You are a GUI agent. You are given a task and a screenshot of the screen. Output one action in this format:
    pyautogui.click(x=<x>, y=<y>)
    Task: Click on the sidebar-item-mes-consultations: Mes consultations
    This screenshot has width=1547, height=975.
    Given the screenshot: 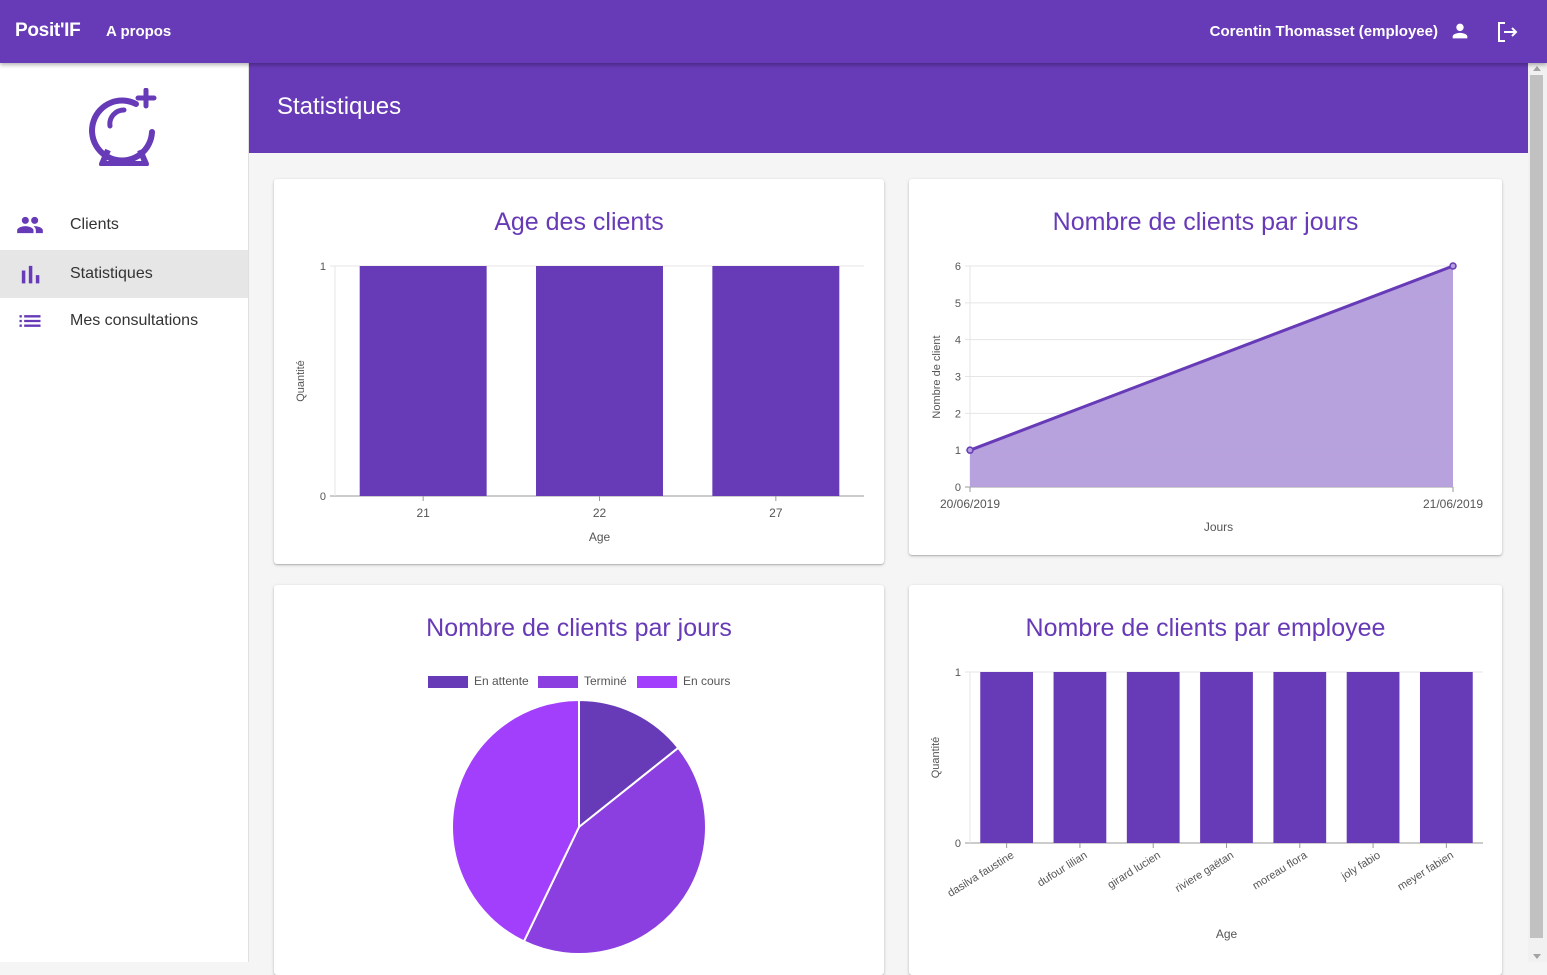 What is the action you would take?
    pyautogui.click(x=124, y=321)
    